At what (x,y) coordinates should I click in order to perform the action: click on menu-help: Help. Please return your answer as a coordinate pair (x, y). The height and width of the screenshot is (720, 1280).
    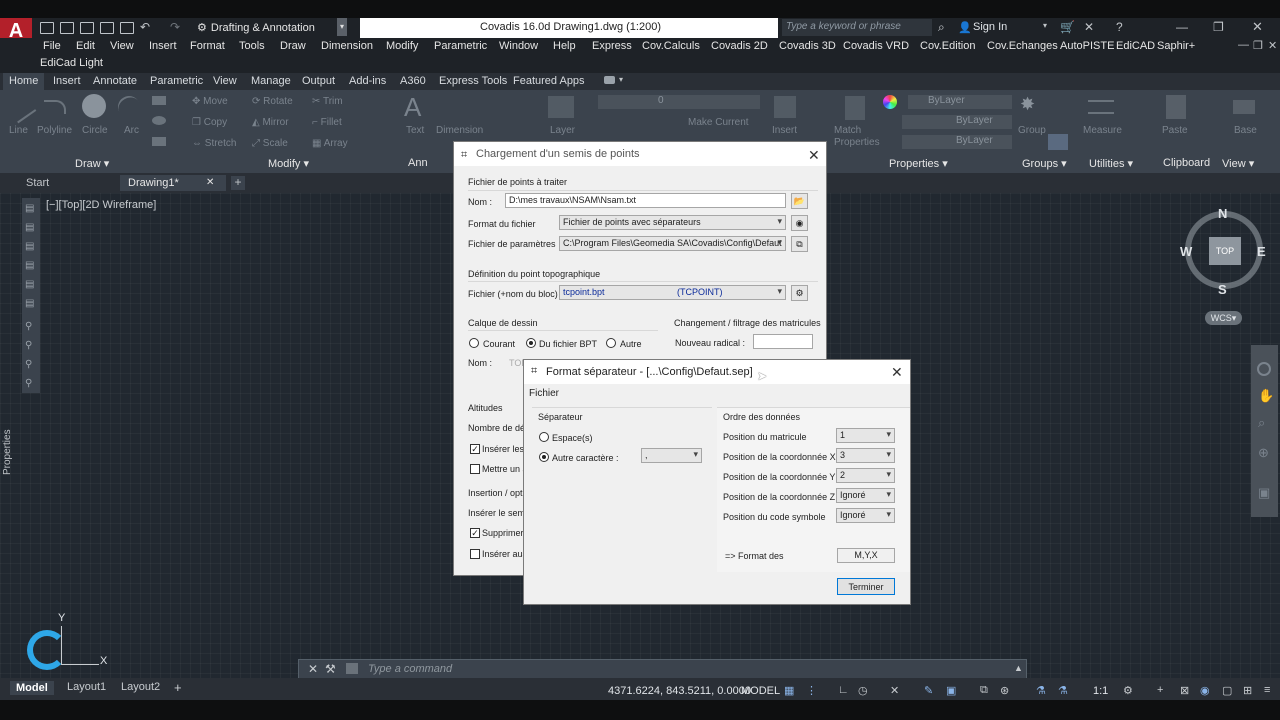
    Looking at the image, I should click on (564, 46).